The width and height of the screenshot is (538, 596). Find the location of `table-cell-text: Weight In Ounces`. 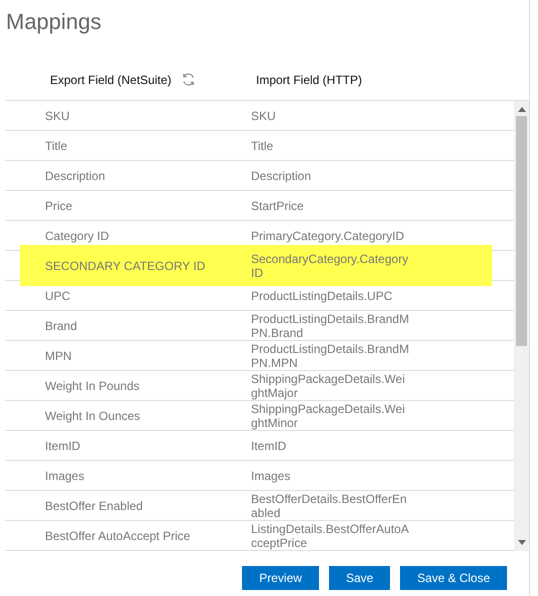

table-cell-text: Weight In Ounces is located at coordinates (93, 415).